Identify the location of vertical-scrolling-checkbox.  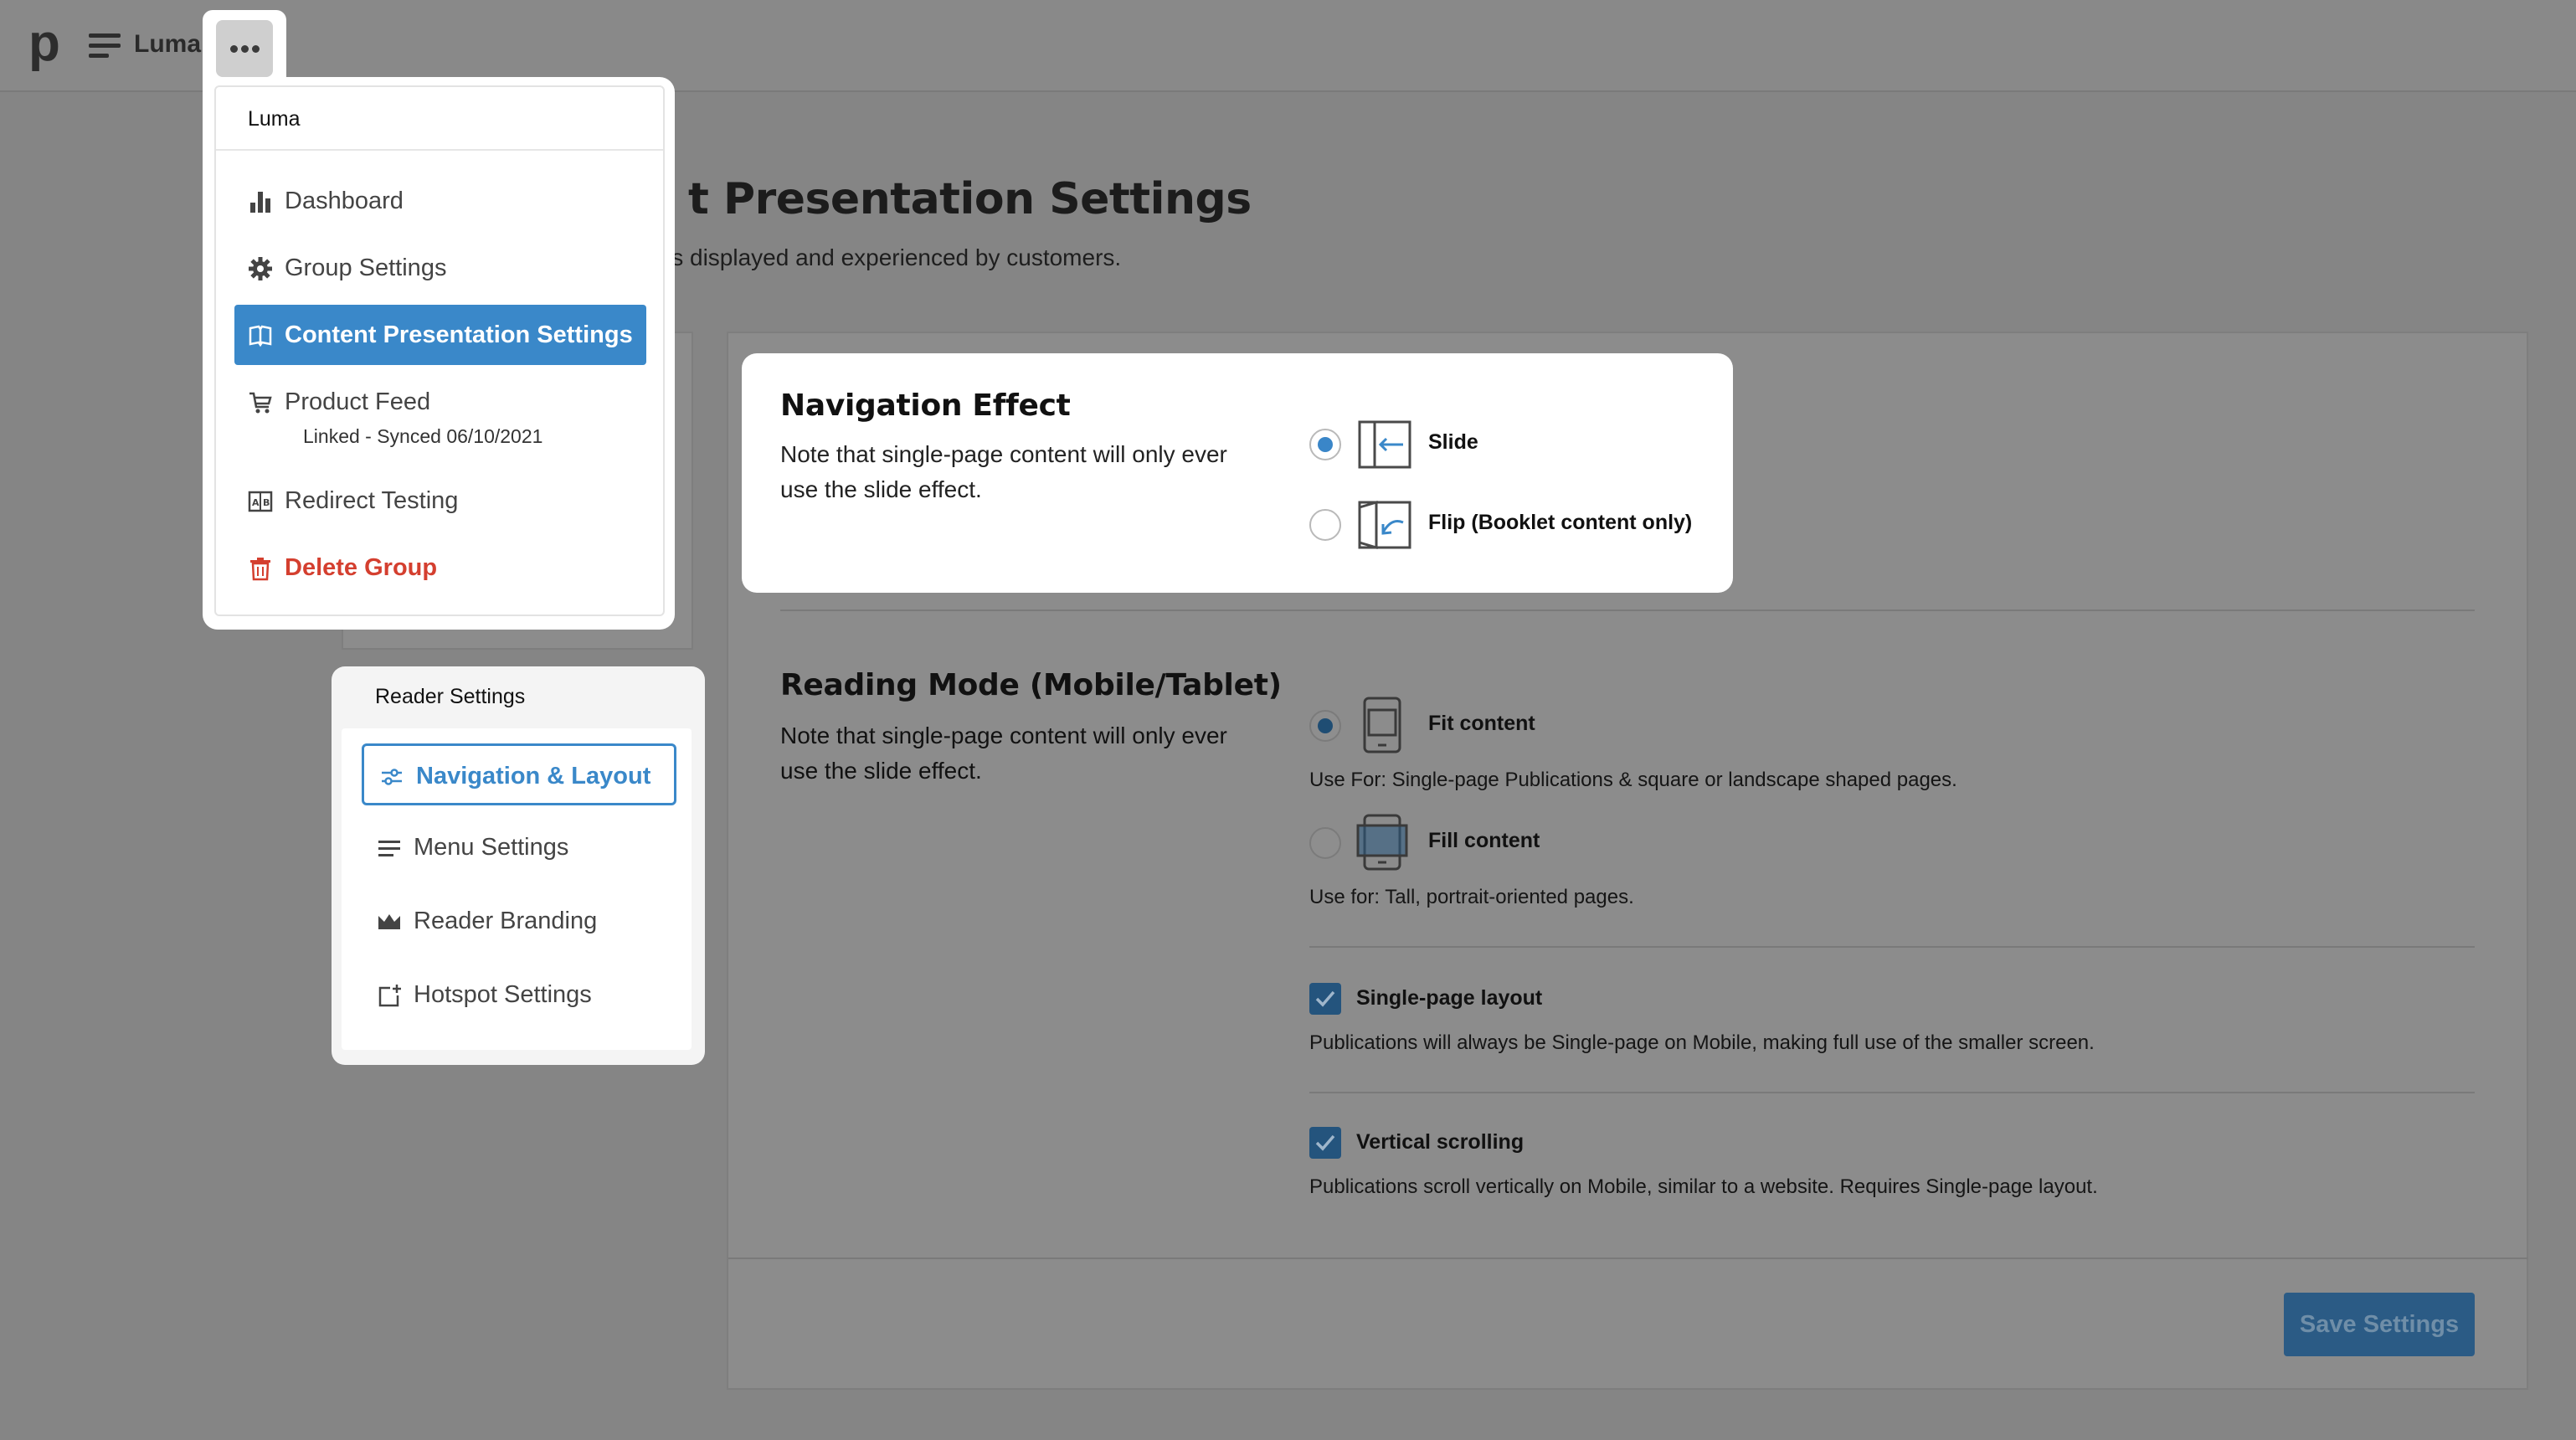
(1325, 1143).